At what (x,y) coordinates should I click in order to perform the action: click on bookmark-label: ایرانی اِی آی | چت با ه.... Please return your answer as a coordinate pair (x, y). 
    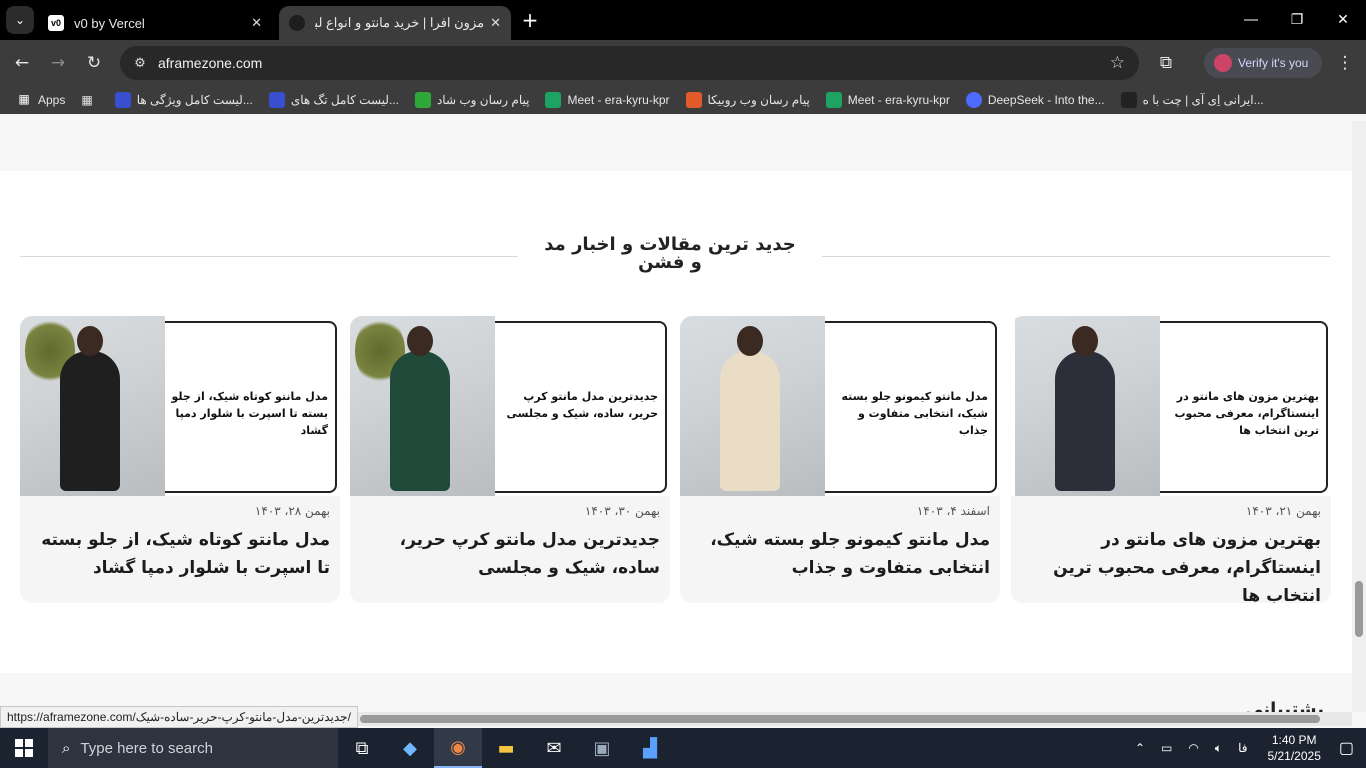
    Looking at the image, I should click on (1203, 100).